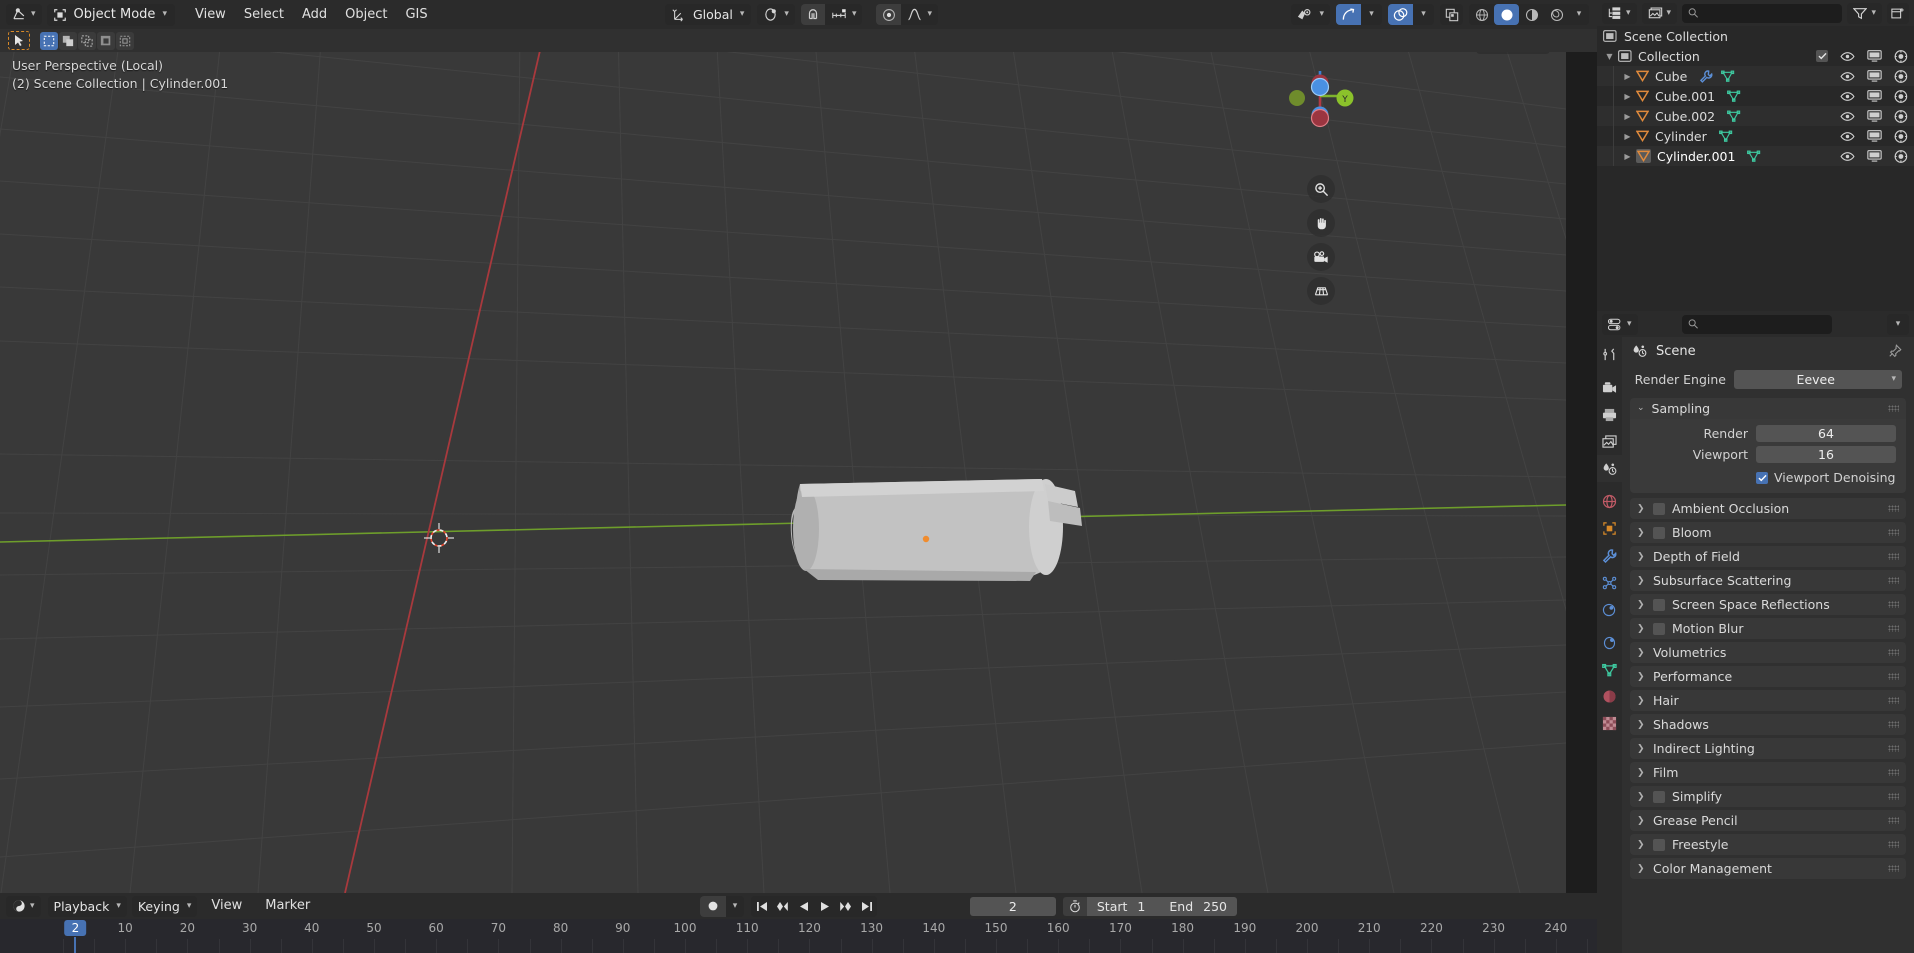 The image size is (1914, 953). What do you see at coordinates (49, 40) in the screenshot?
I see `select-mode-new` at bounding box center [49, 40].